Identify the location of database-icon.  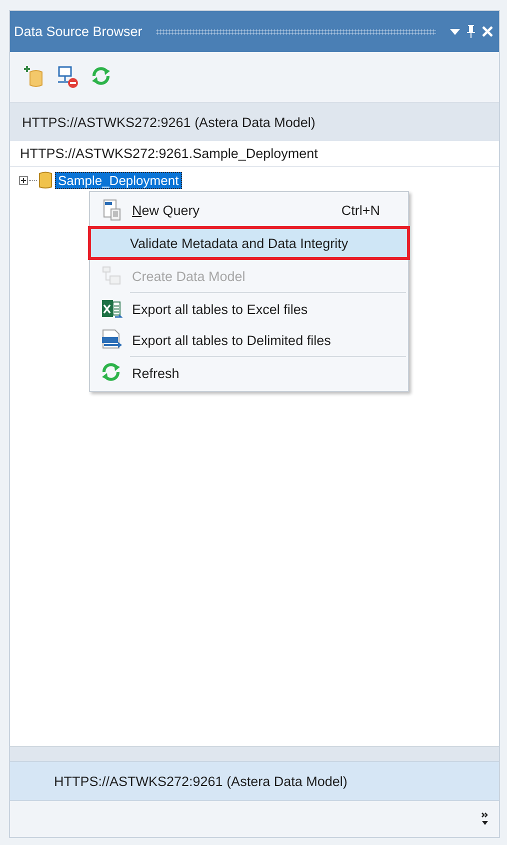
(45, 180).